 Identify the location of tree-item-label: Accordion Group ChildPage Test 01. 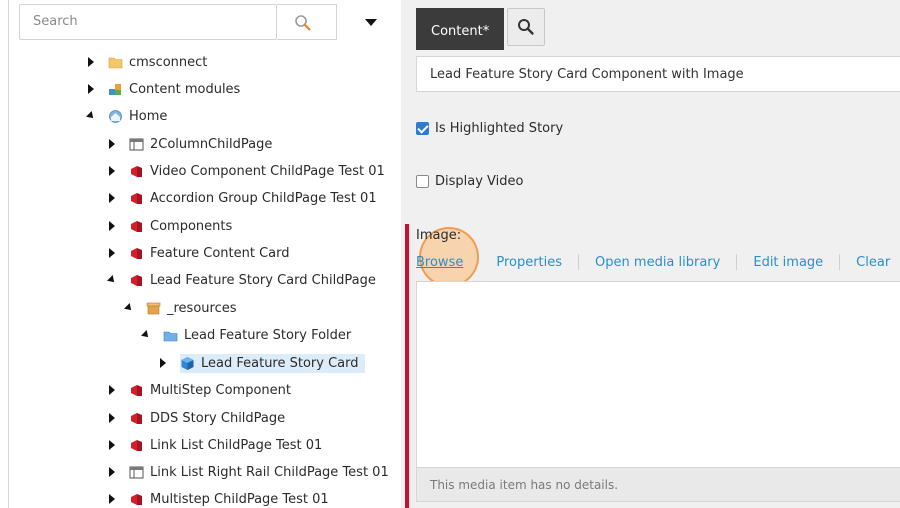
(263, 198).